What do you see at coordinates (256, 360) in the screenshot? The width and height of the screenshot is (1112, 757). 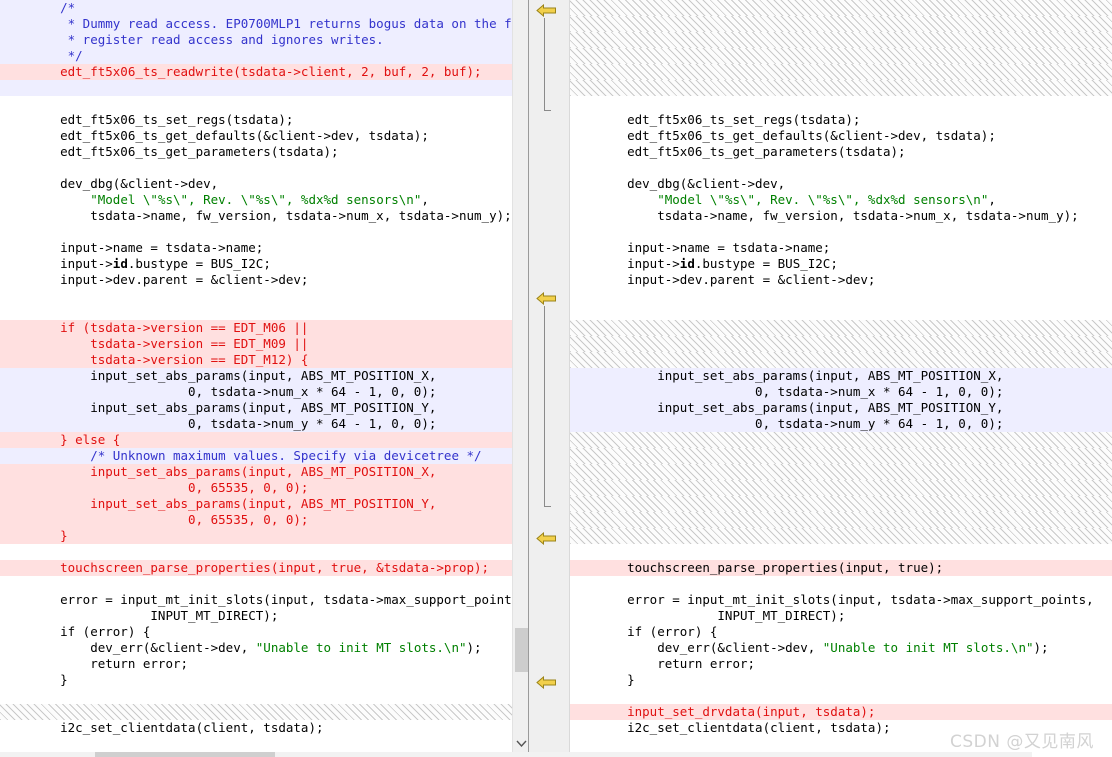 I see `code-line: tsdata->version == EDT_M12) {` at bounding box center [256, 360].